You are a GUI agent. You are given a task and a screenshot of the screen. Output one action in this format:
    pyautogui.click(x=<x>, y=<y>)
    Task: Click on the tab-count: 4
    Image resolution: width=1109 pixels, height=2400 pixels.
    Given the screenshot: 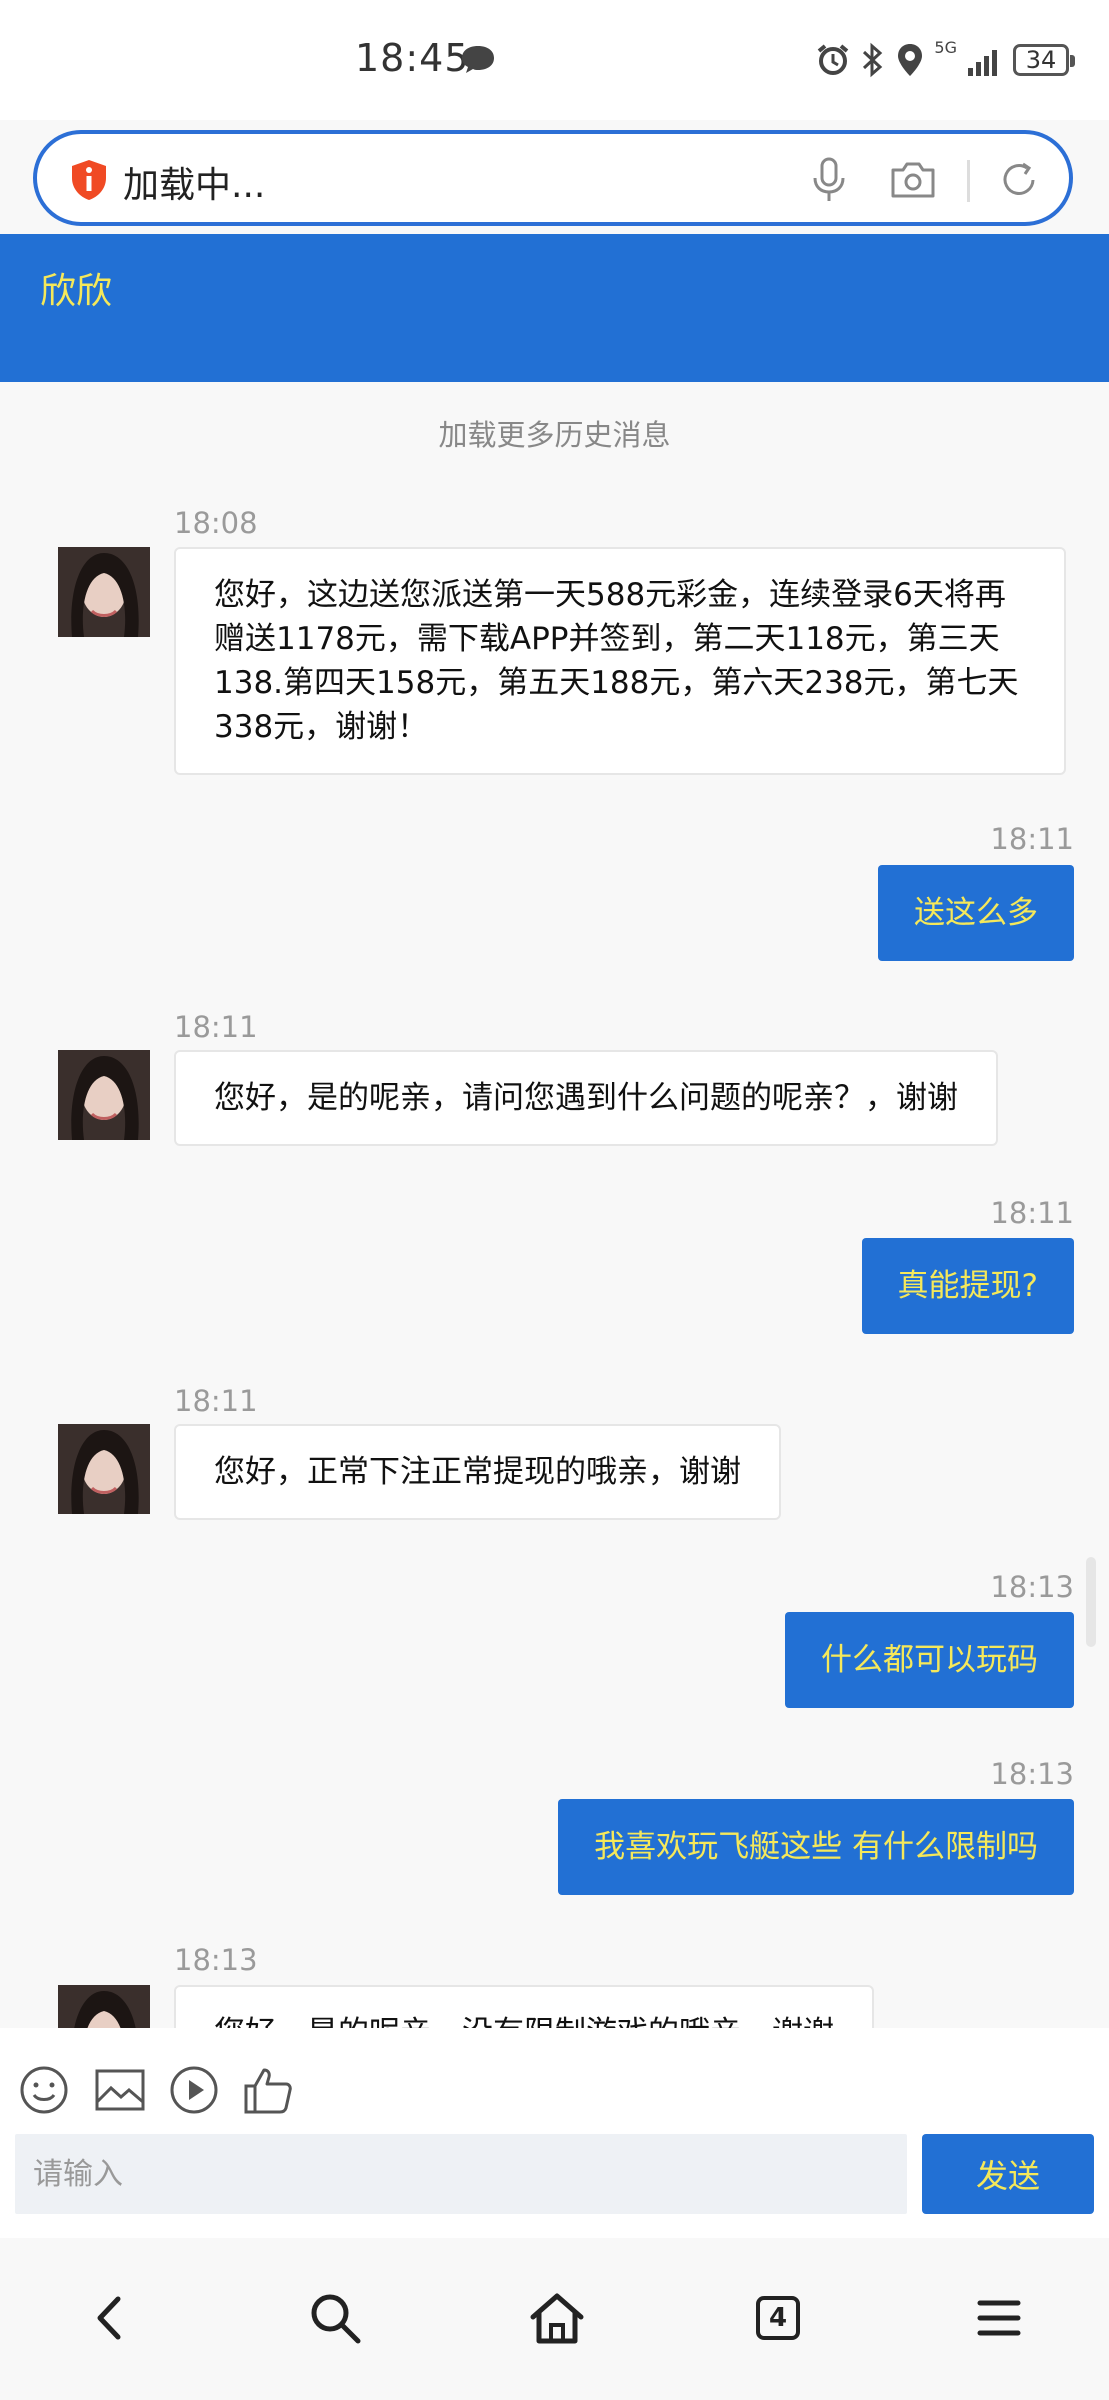 What is the action you would take?
    pyautogui.click(x=778, y=2318)
    